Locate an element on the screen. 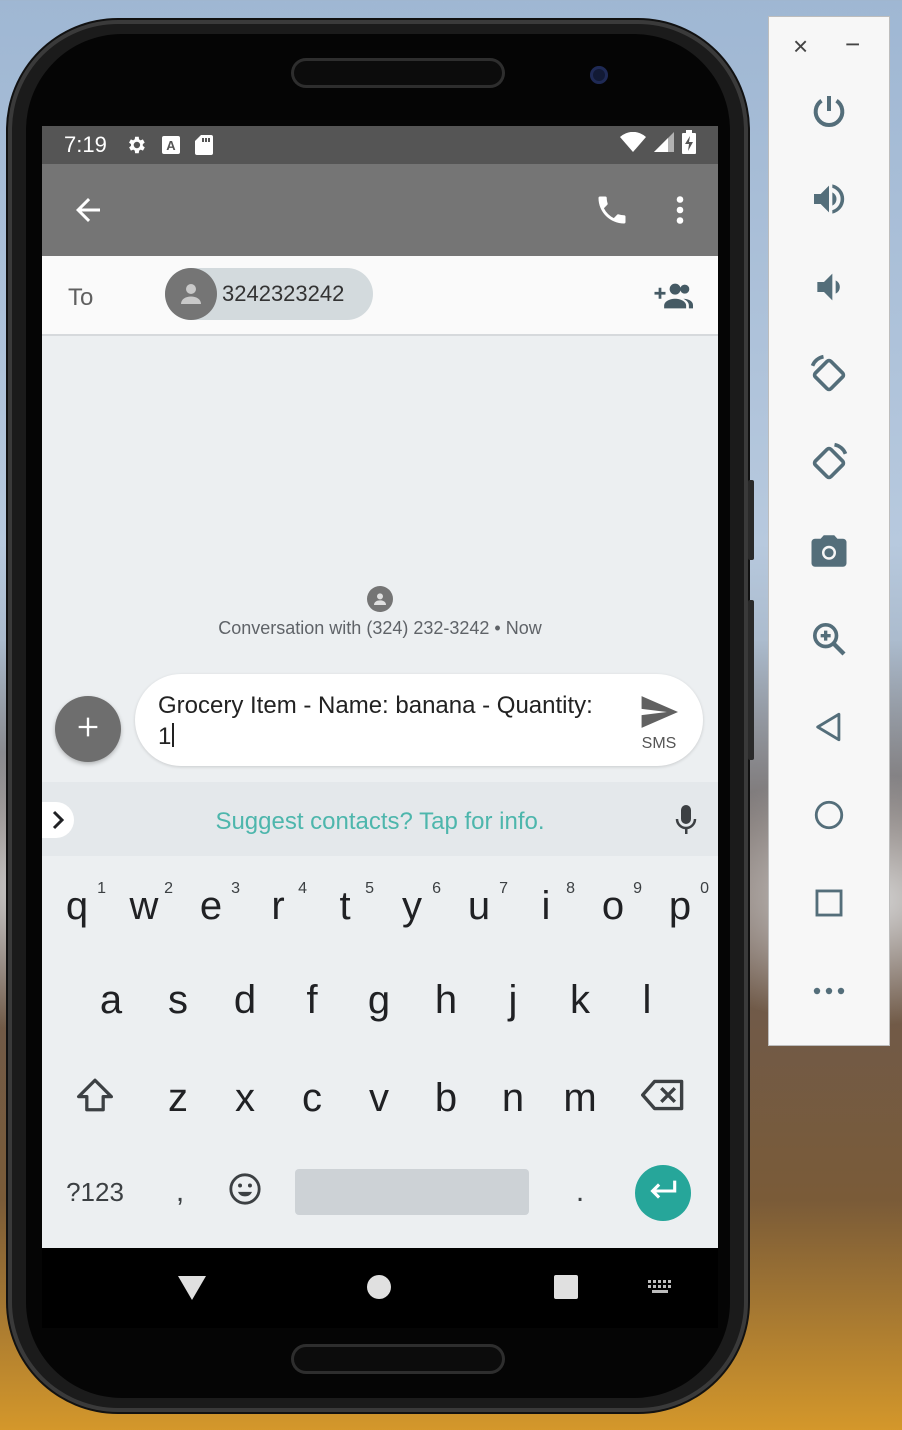 This screenshot has height=1430, width=902. key-hint: 6 is located at coordinates (436, 888).